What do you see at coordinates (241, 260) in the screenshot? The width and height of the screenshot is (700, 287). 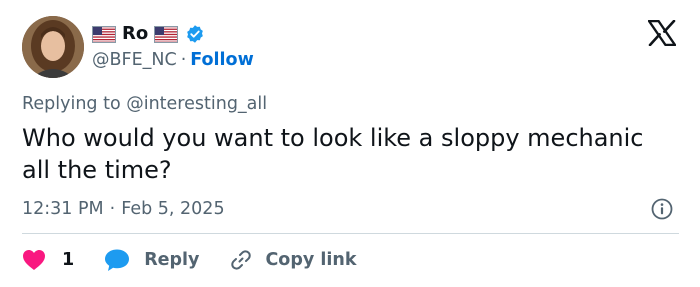 I see `link-icon` at bounding box center [241, 260].